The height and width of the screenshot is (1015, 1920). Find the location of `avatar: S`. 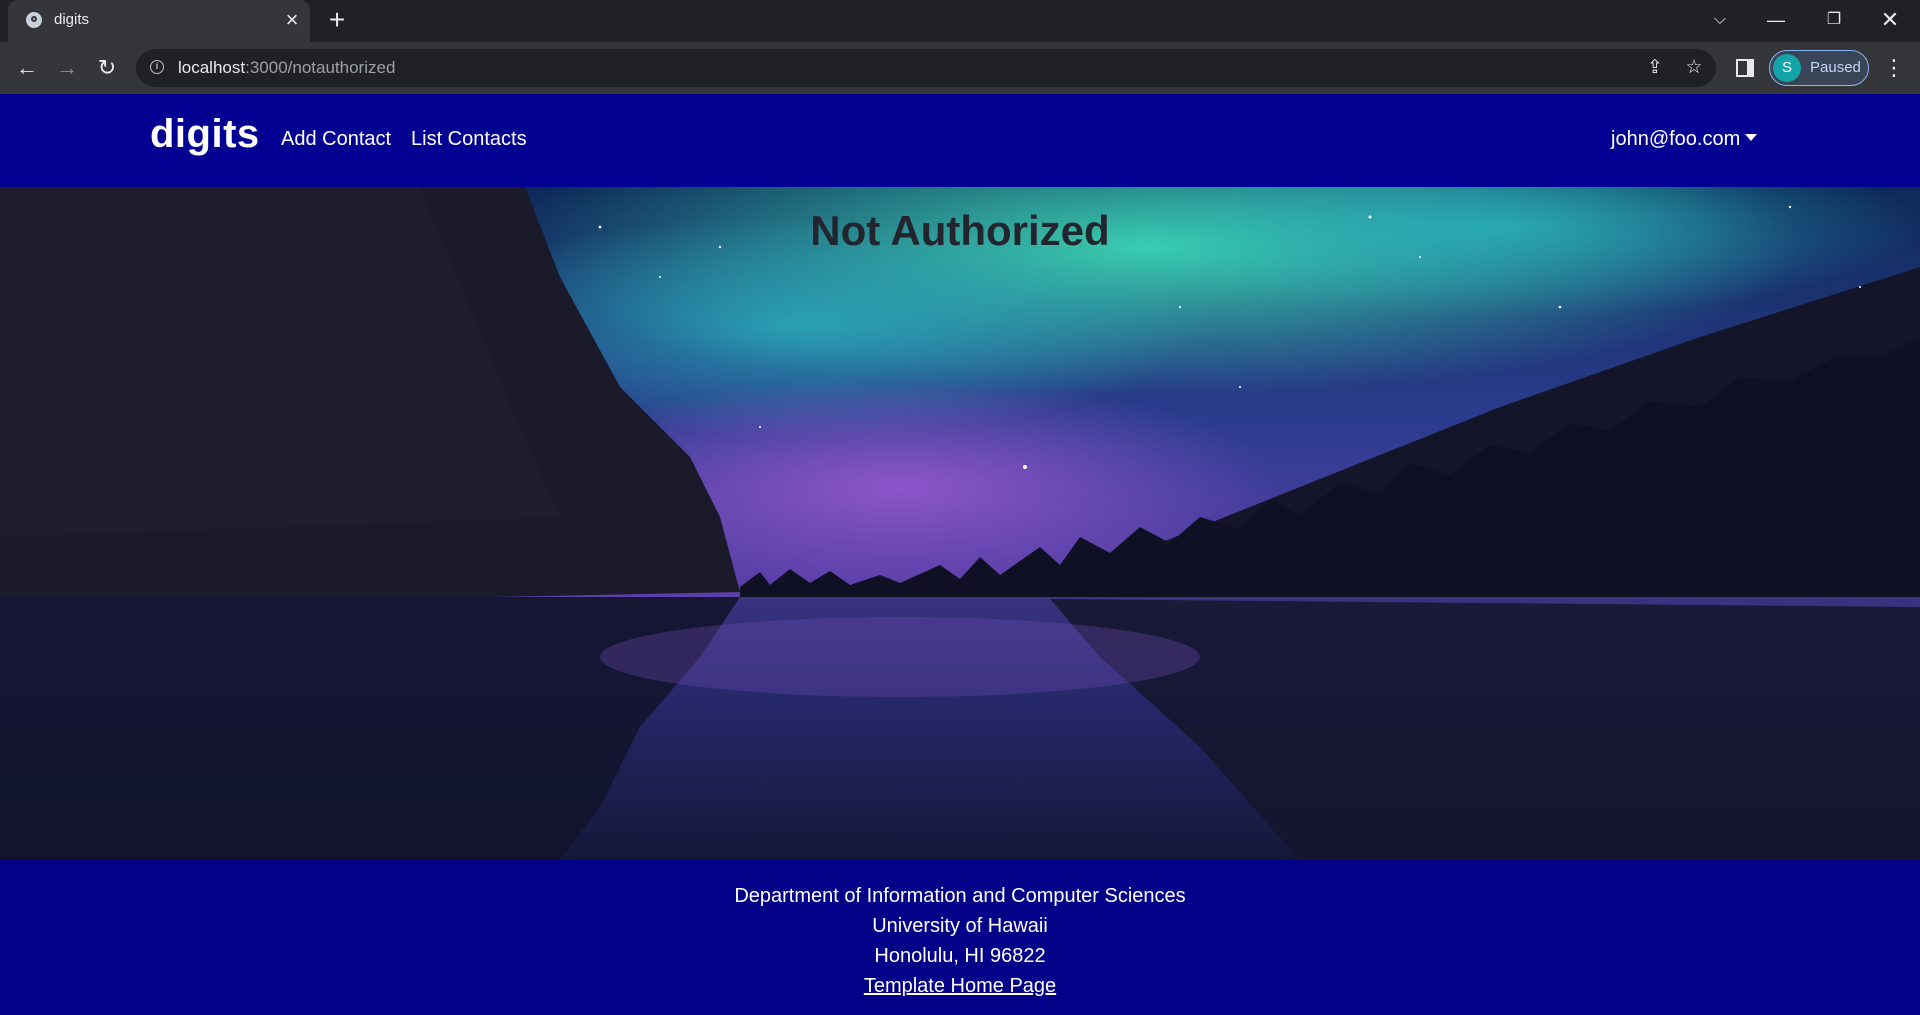

avatar: S is located at coordinates (1787, 68).